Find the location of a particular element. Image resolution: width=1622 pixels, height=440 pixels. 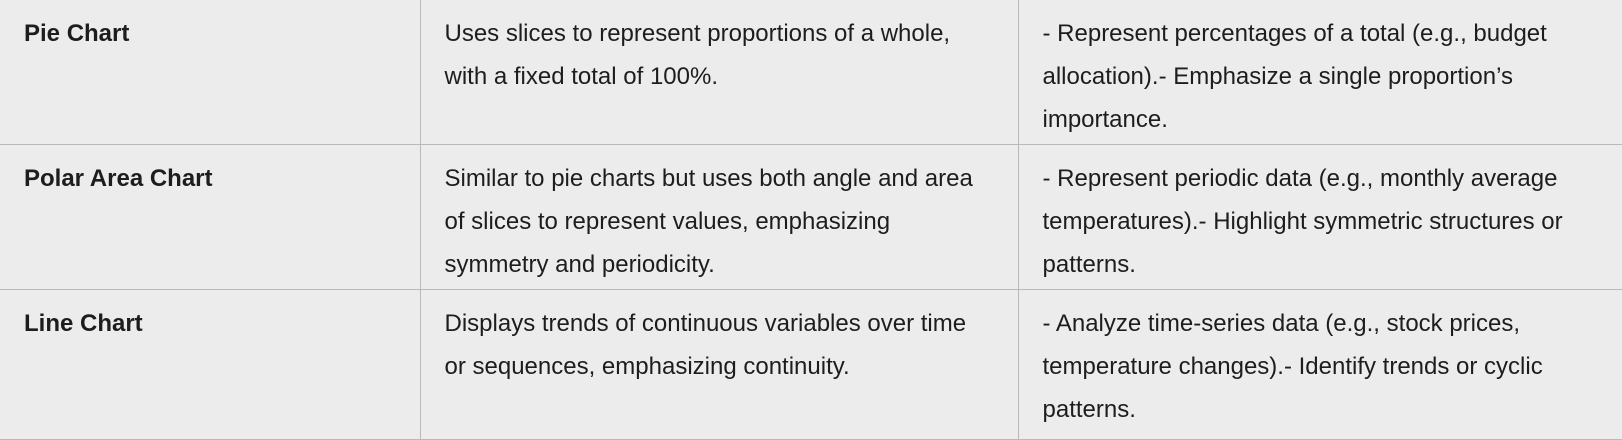

chart-name: Line Chart is located at coordinates (83, 323).